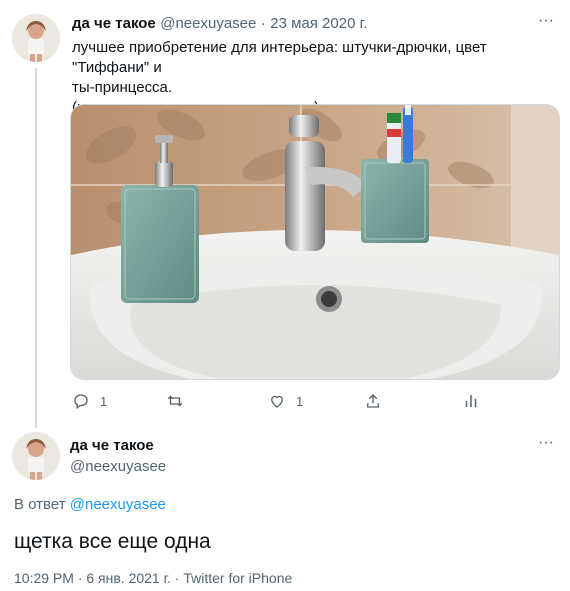  I want to click on reply-count: 1, so click(104, 401).